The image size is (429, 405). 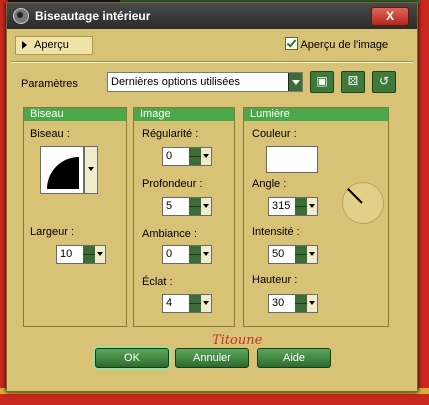 What do you see at coordinates (91, 170) in the screenshot?
I see `bevel-shape-dropdown` at bounding box center [91, 170].